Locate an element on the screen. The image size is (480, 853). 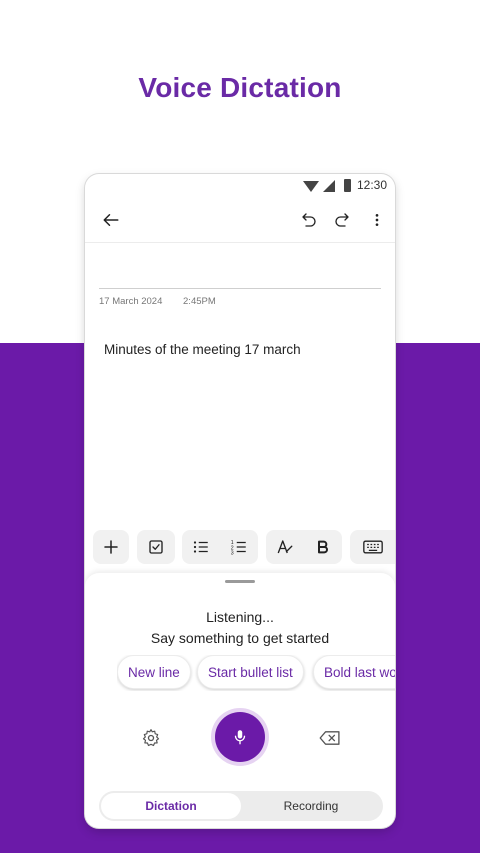
mic-button is located at coordinates (240, 737).